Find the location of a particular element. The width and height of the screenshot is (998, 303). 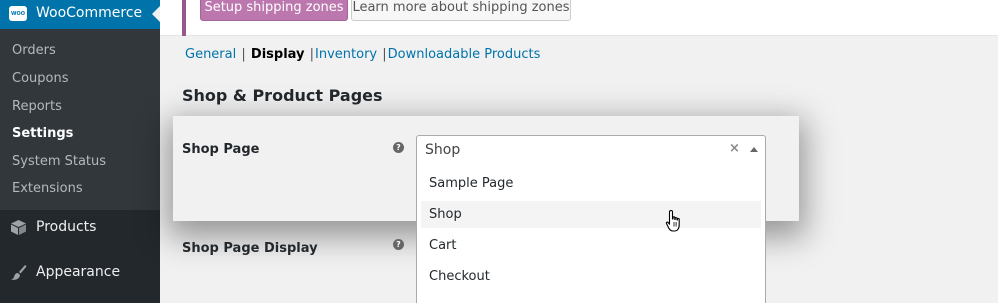

appearance-brush-icon is located at coordinates (18, 272).